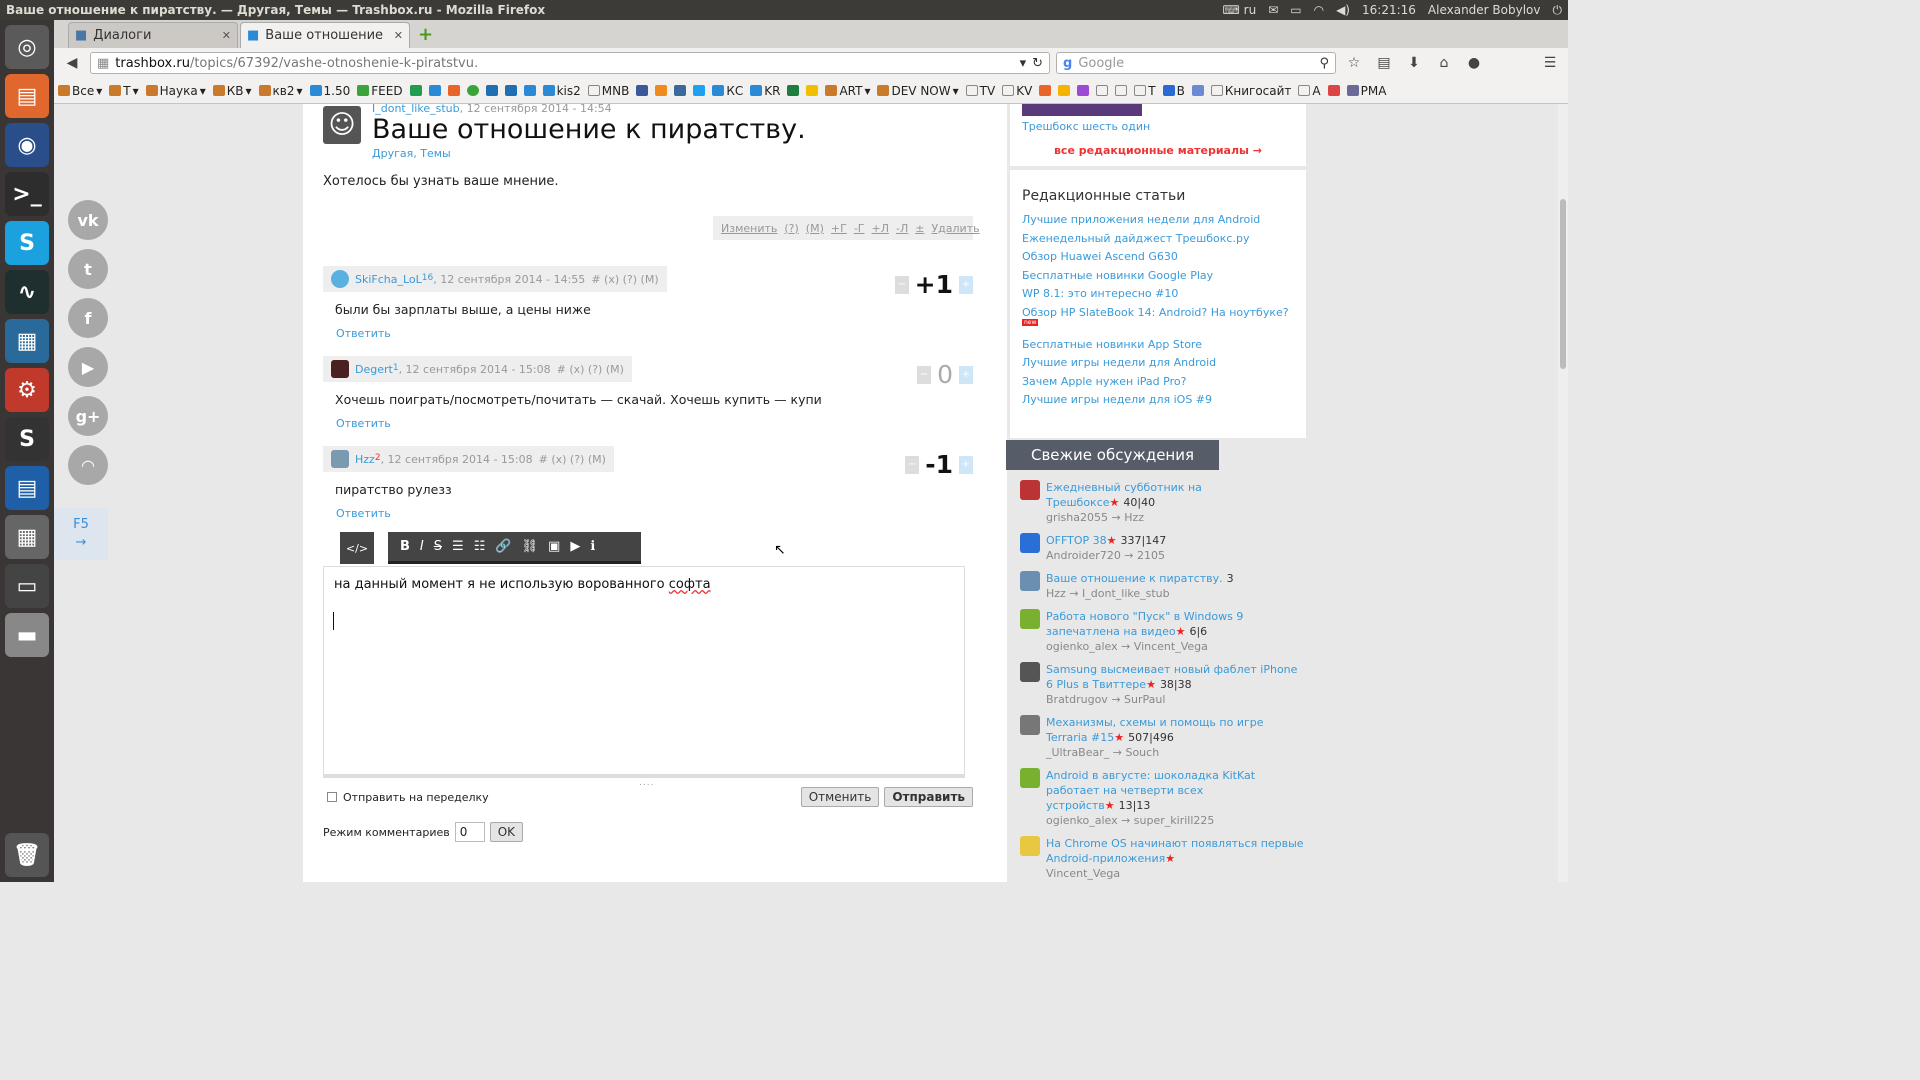  I want to click on rss-icon: ◠, so click(88, 465).